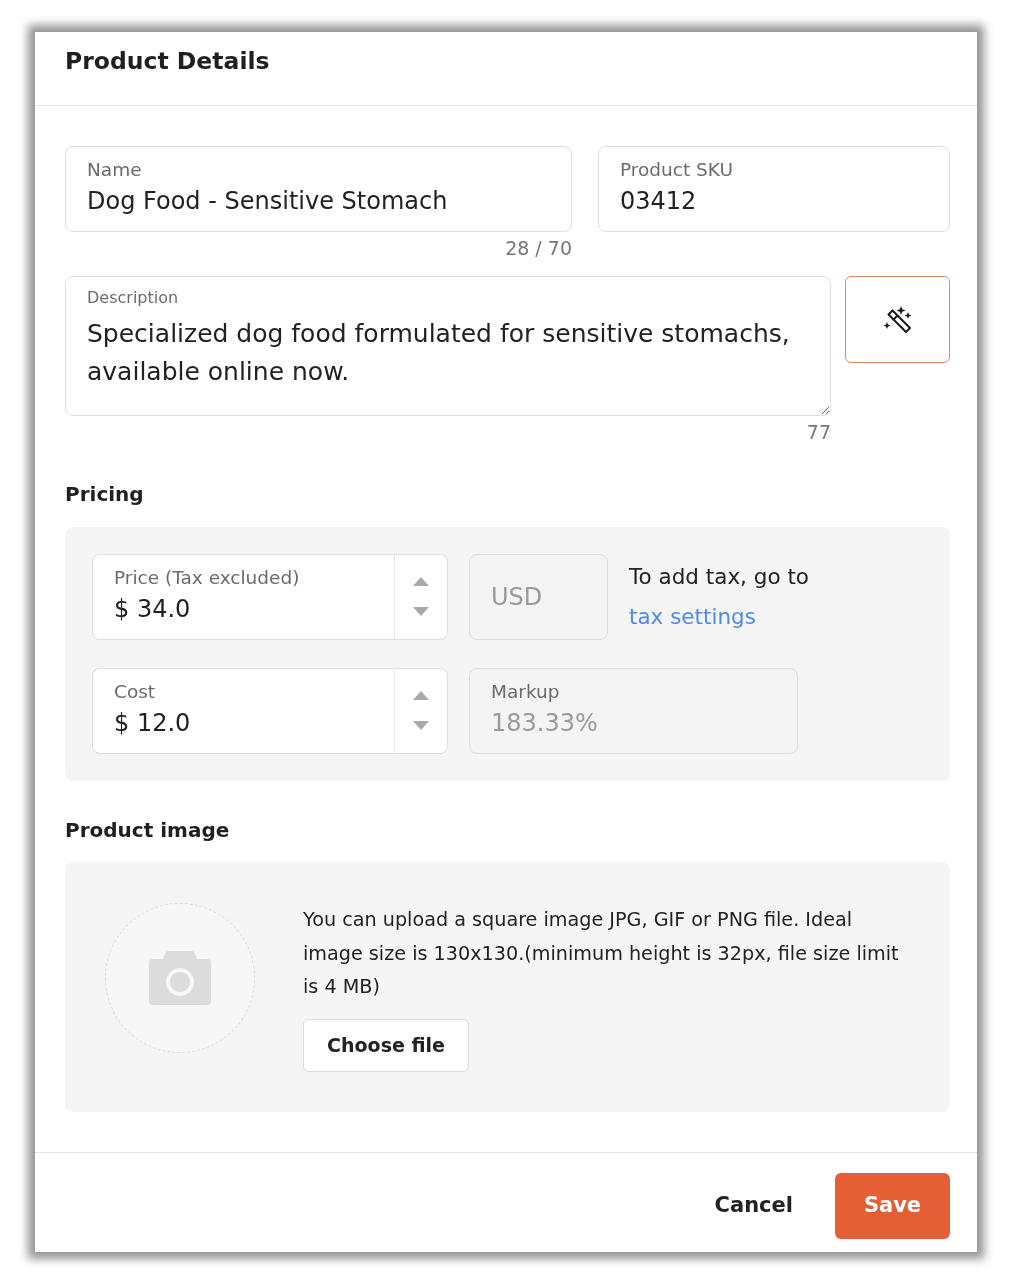 Image resolution: width=1010 pixels, height=1284 pixels. Describe the element at coordinates (135, 692) in the screenshot. I see `field-label: Cost` at that location.